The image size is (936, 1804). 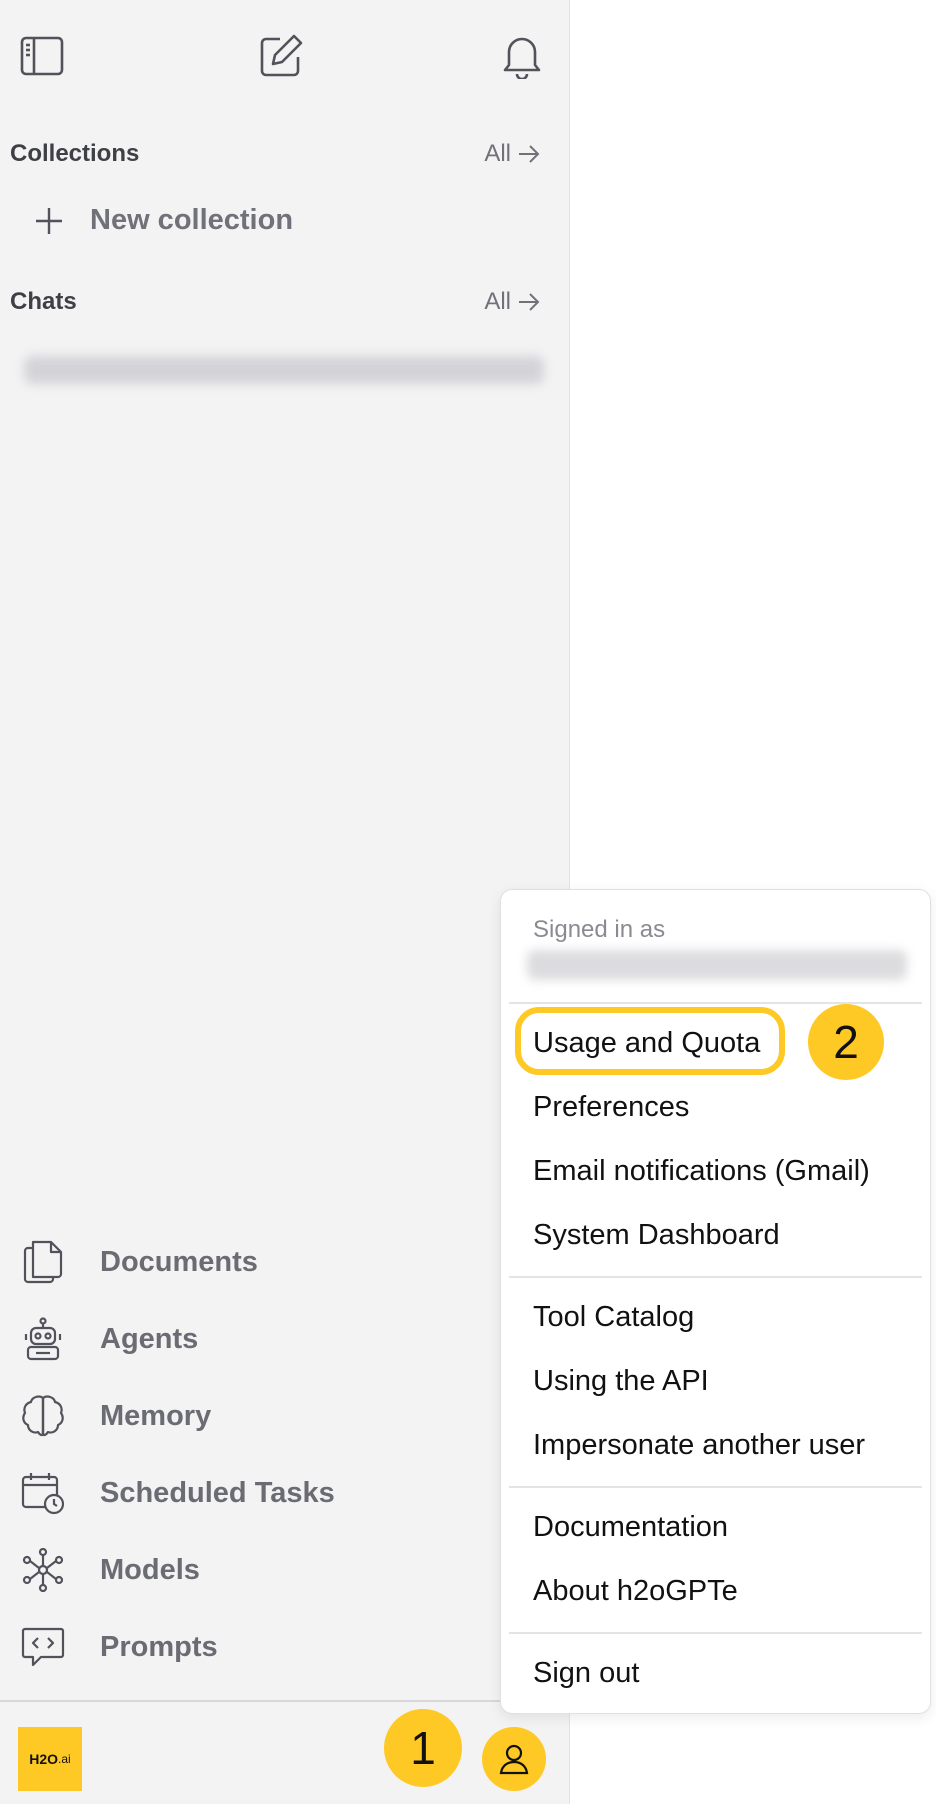 I want to click on nav-agents: Agents, so click(x=109, y=1339).